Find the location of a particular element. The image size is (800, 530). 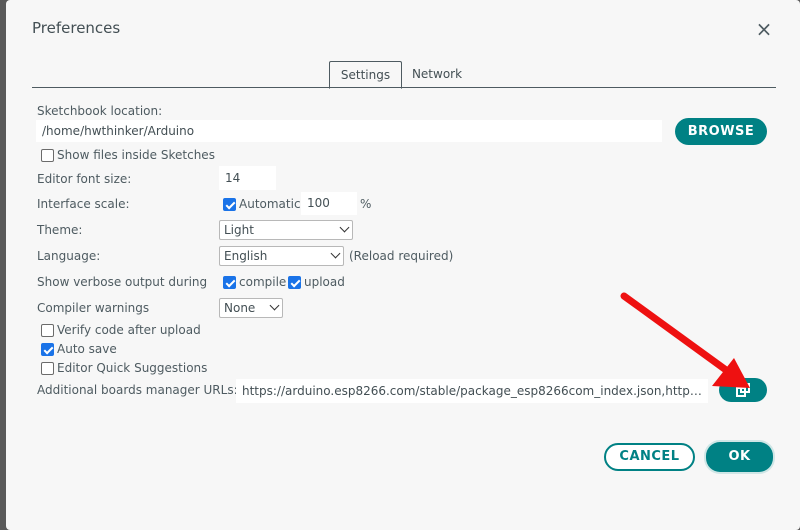

percent-unit: % is located at coordinates (366, 204).